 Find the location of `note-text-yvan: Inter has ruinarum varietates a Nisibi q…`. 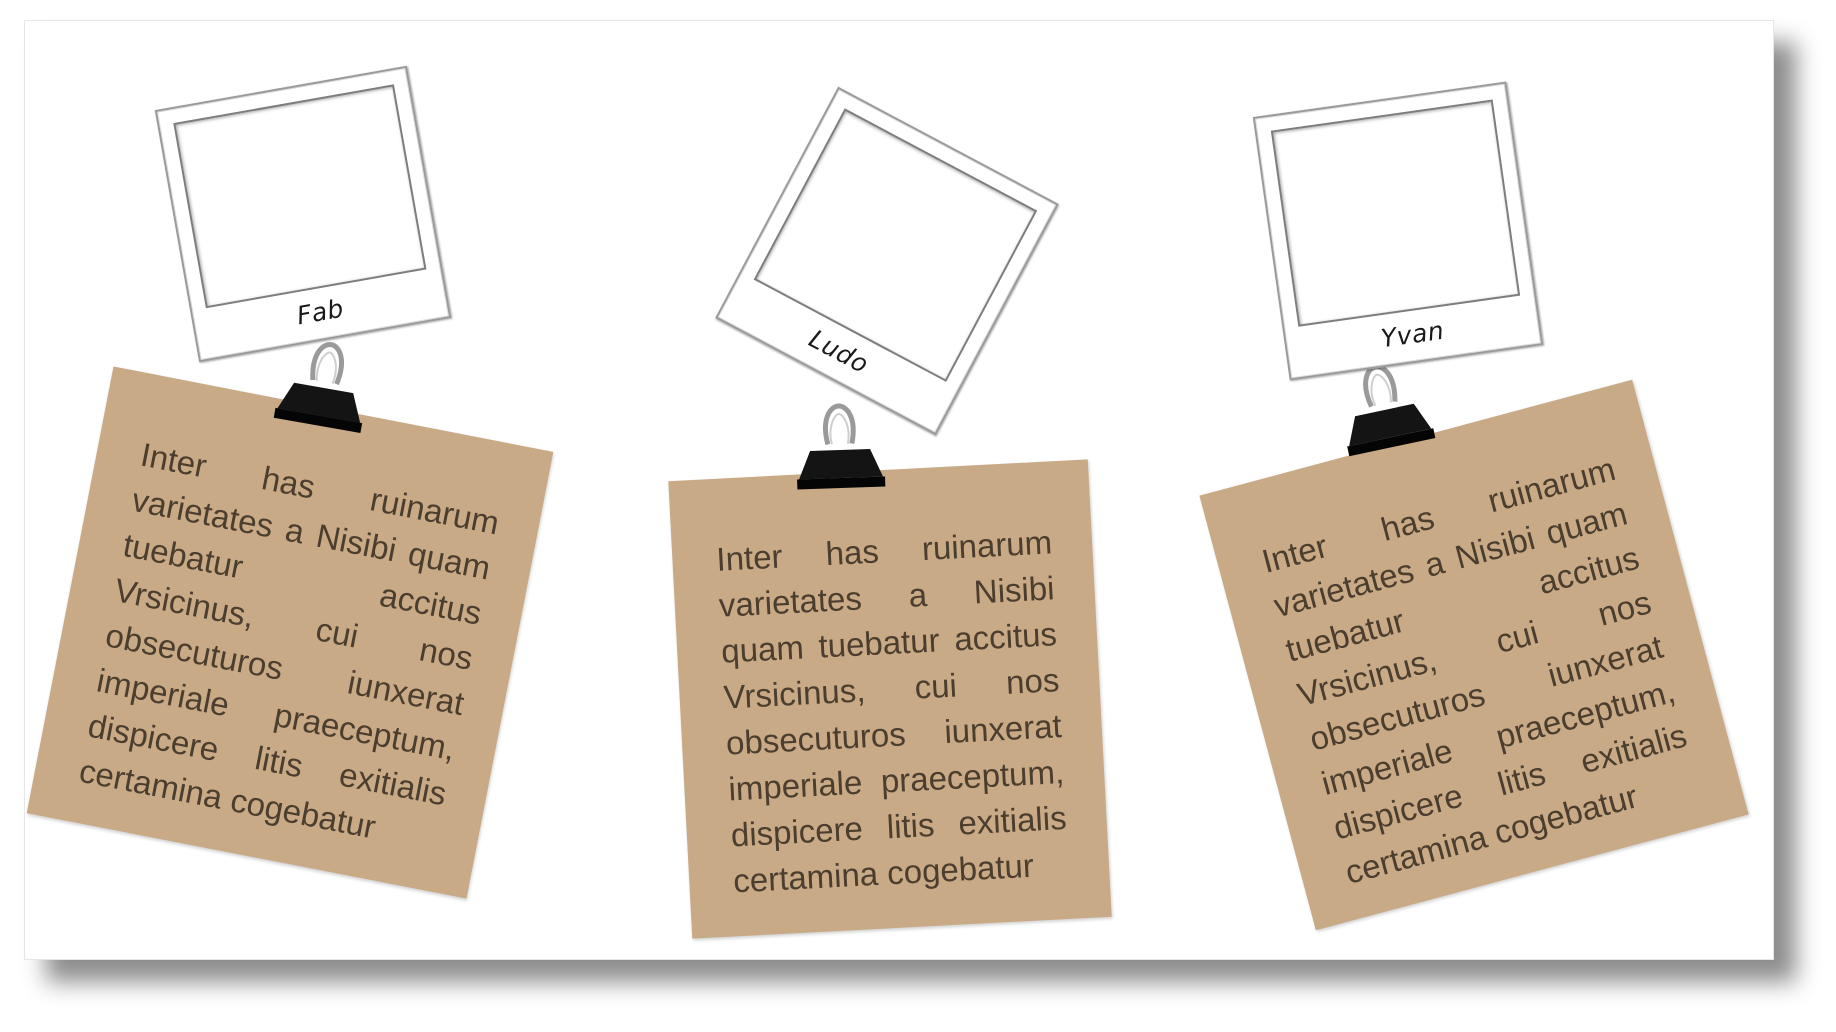

note-text-yvan: Inter has ruinarum varietates a Nisibi q… is located at coordinates (1474, 670).